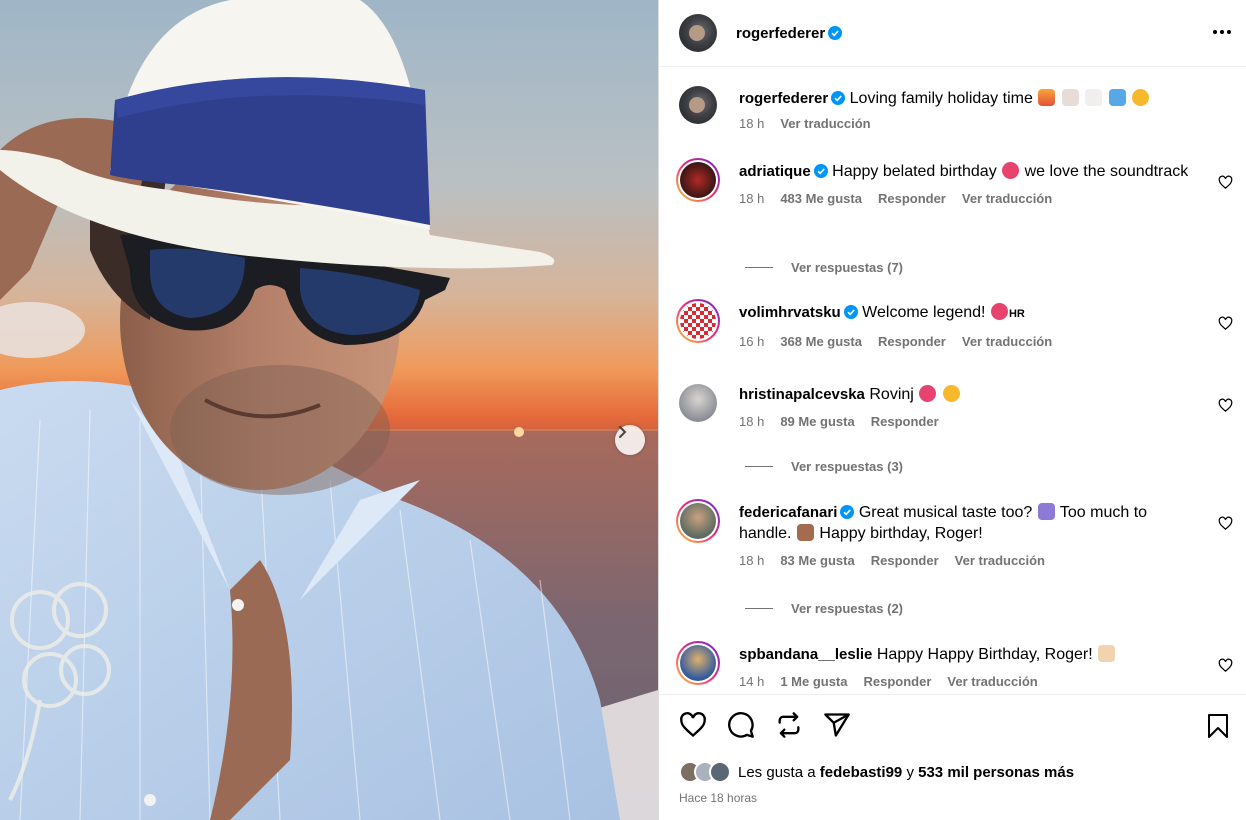 This screenshot has width=1246, height=820. I want to click on post-header: rogerfederer, so click(952, 33).